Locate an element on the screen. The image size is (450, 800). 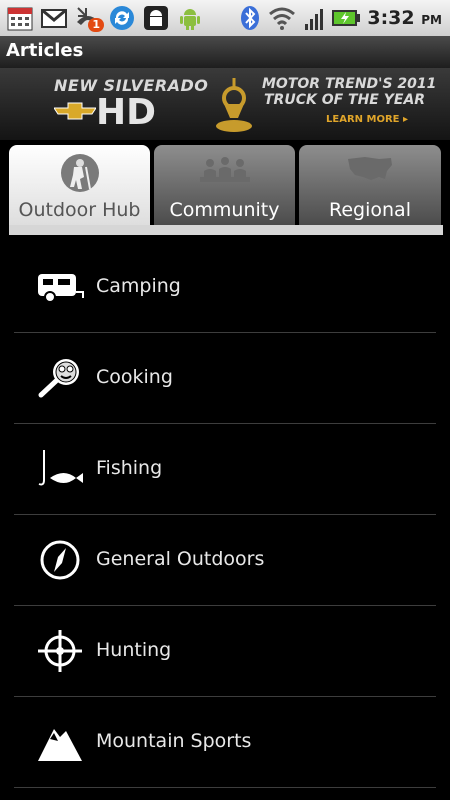
tab-label: Outdoor Hub is located at coordinates (79, 210).